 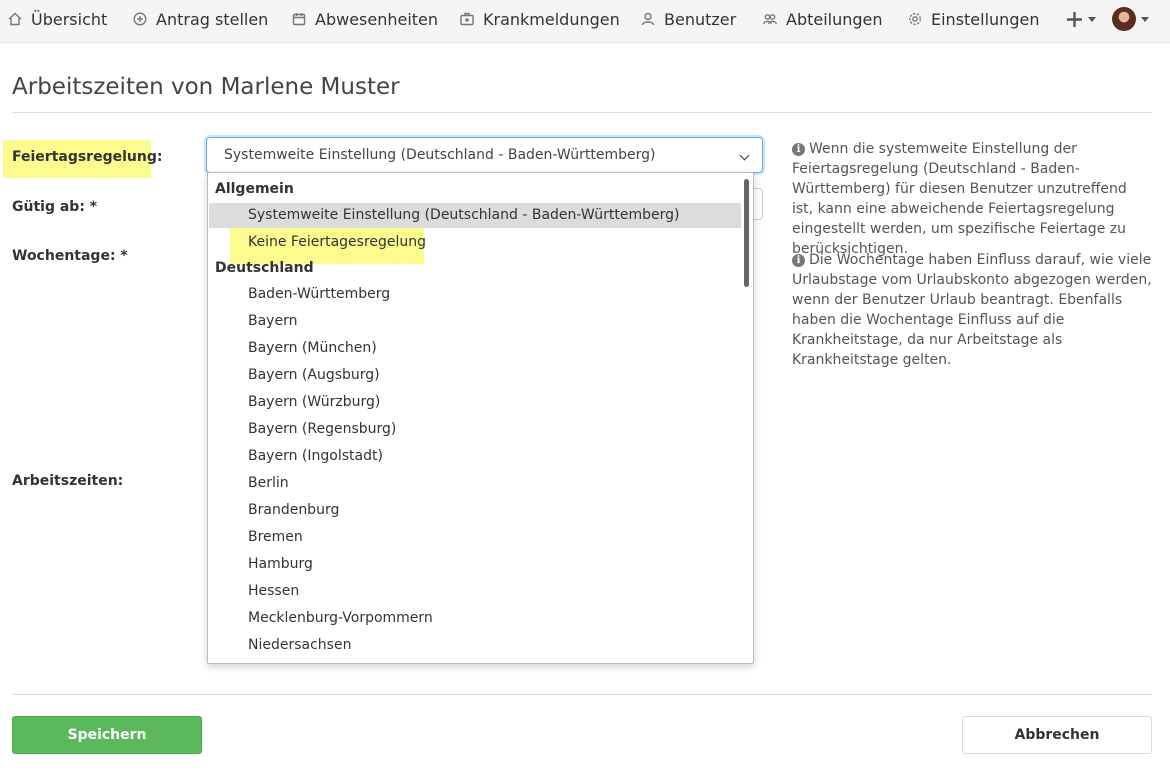 I want to click on option-state: Bayern, so click(x=272, y=321).